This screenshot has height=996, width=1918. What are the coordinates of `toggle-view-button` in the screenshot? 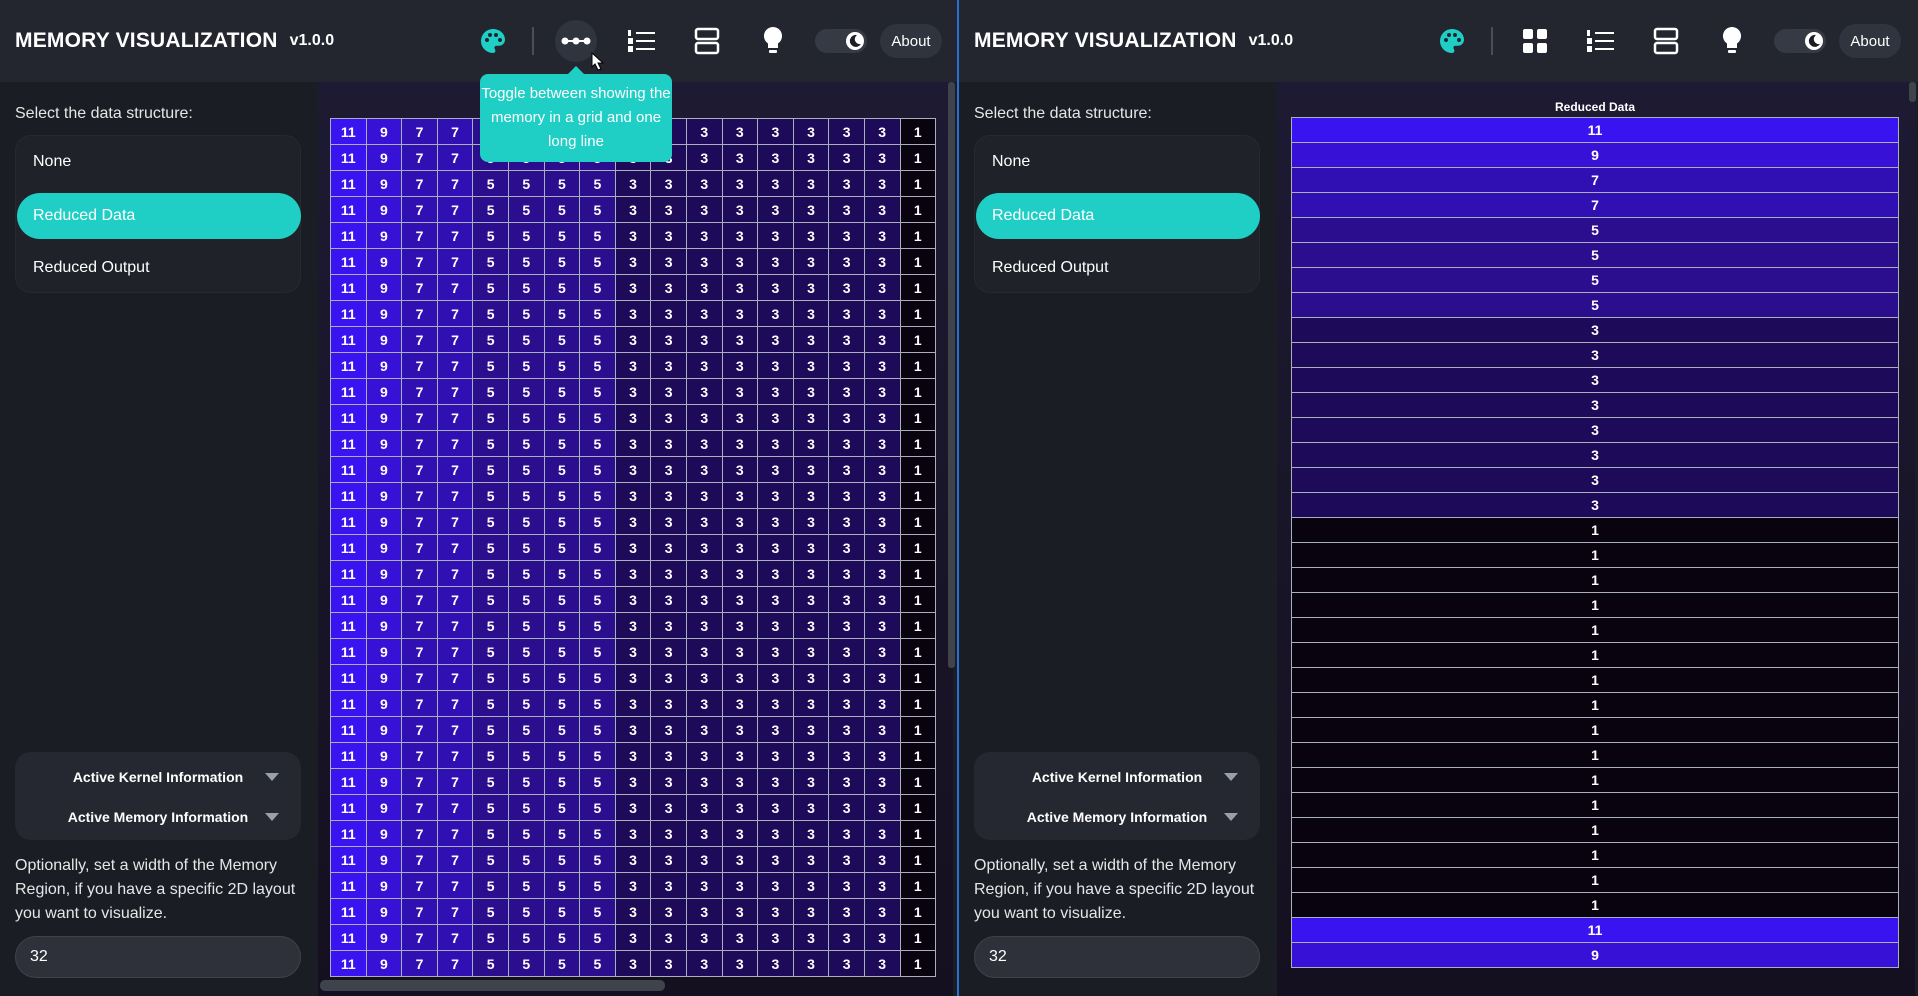 It's located at (1535, 41).